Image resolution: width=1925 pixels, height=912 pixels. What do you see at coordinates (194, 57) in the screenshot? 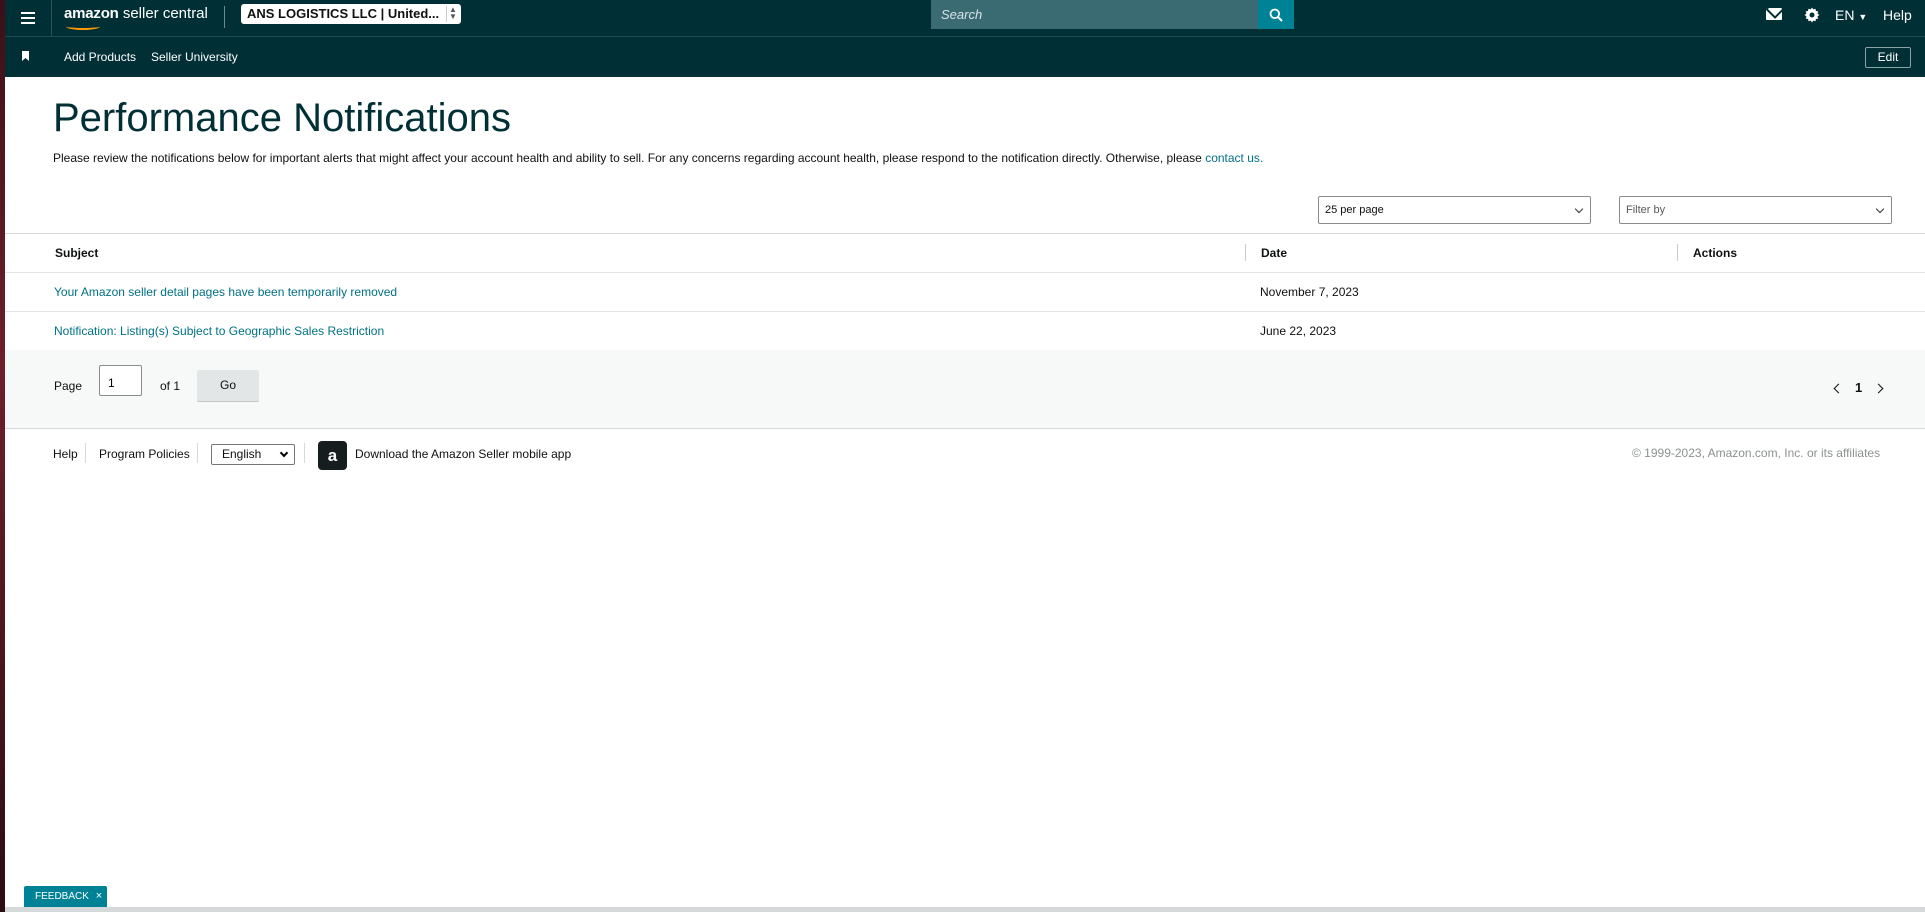
I see `nav-seller-university: Seller University` at bounding box center [194, 57].